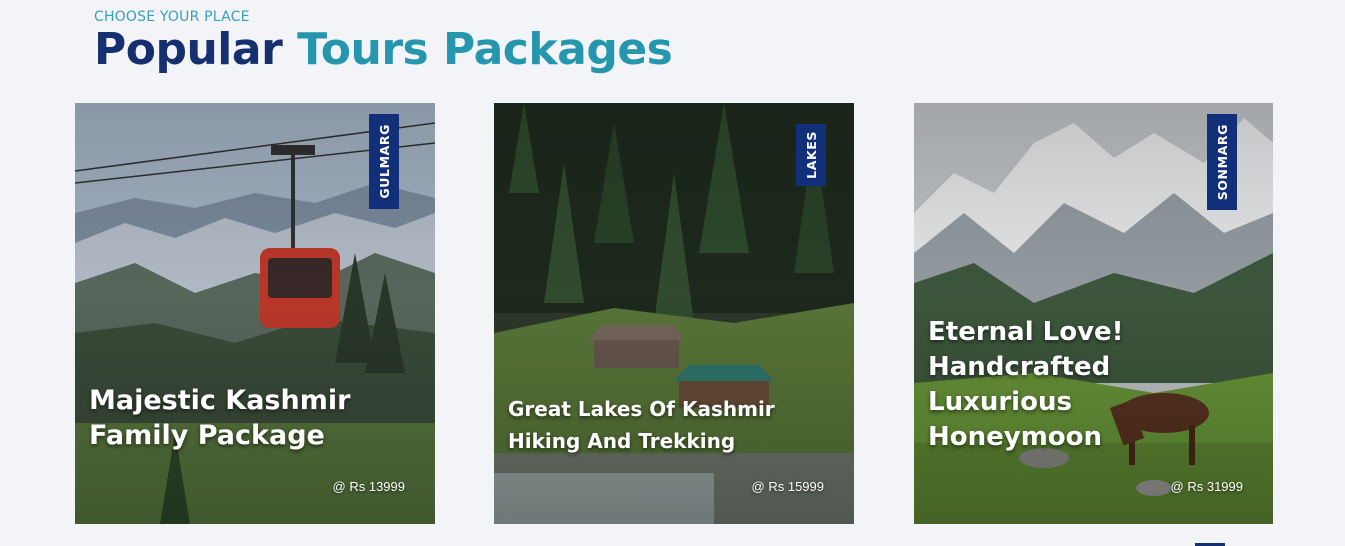 This screenshot has height=546, width=1345. I want to click on section-title-primary: Popular, so click(188, 49).